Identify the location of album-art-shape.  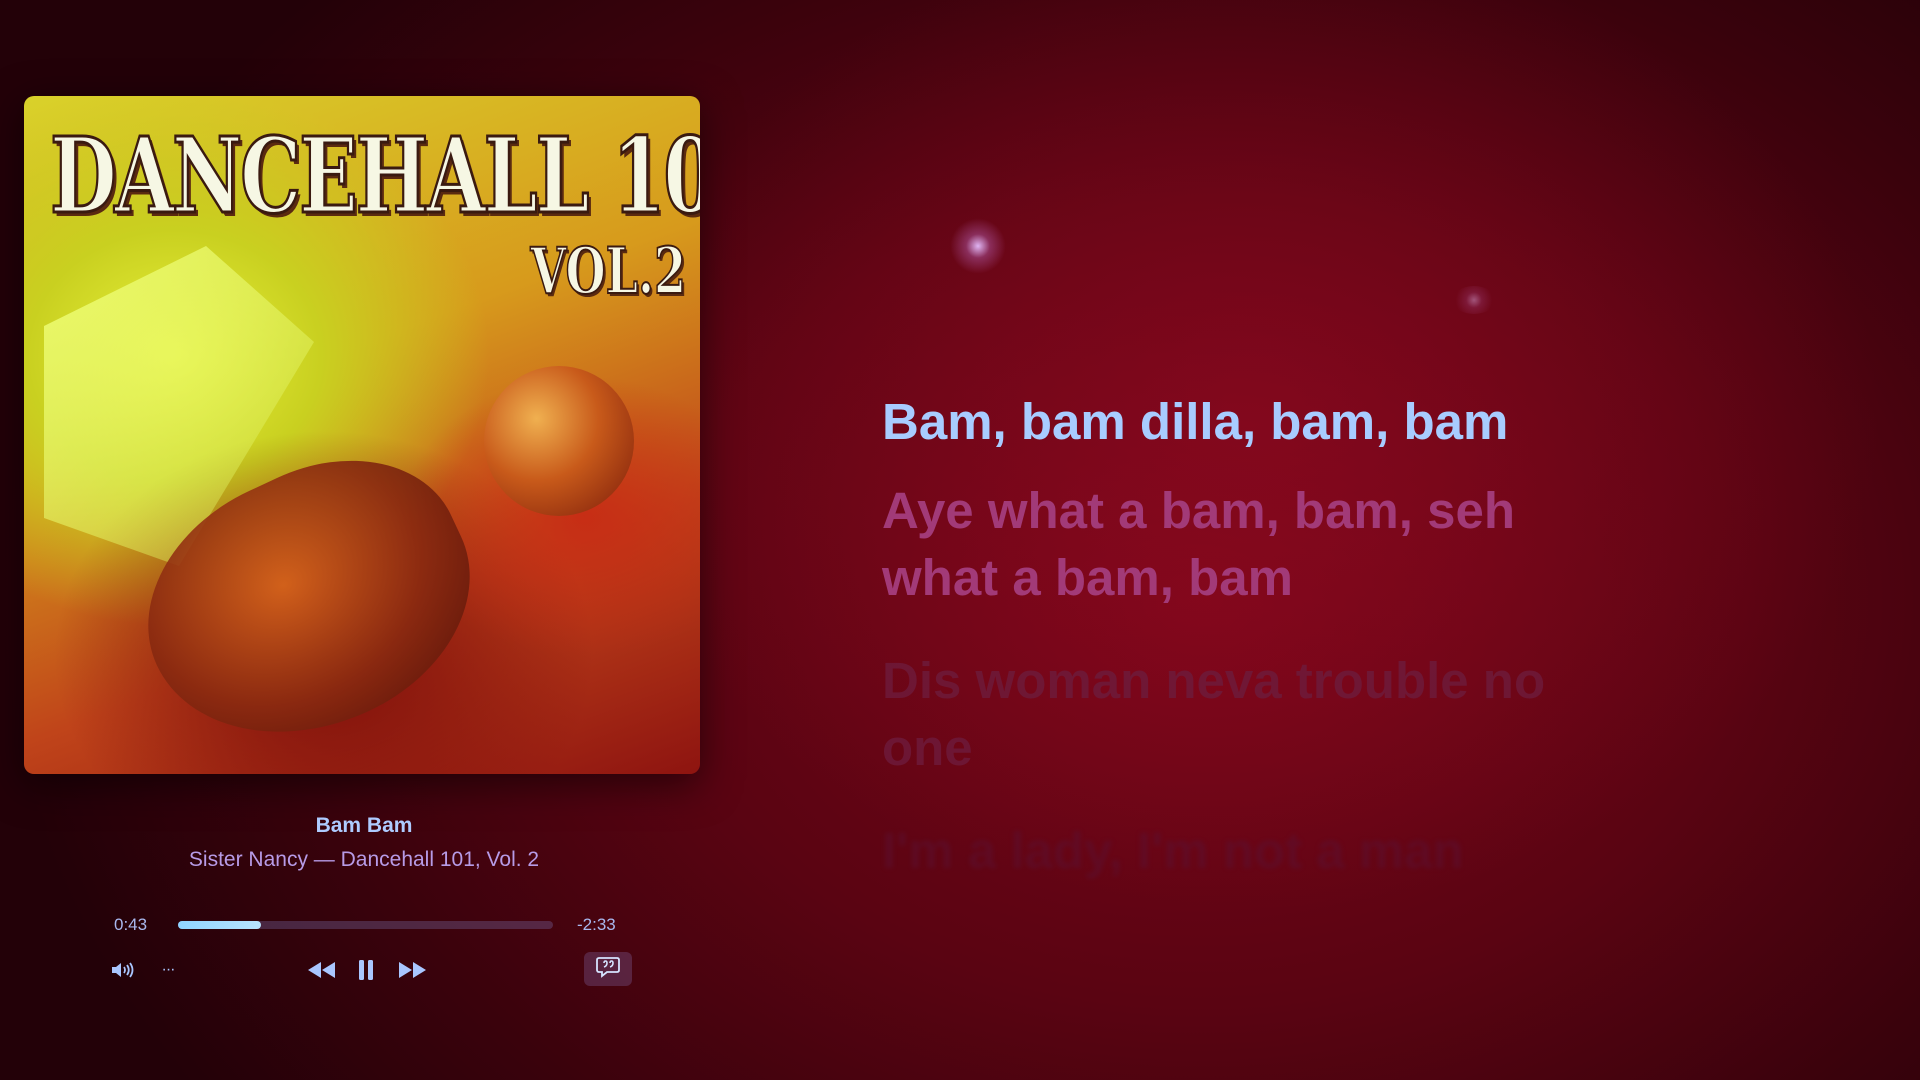
(559, 441).